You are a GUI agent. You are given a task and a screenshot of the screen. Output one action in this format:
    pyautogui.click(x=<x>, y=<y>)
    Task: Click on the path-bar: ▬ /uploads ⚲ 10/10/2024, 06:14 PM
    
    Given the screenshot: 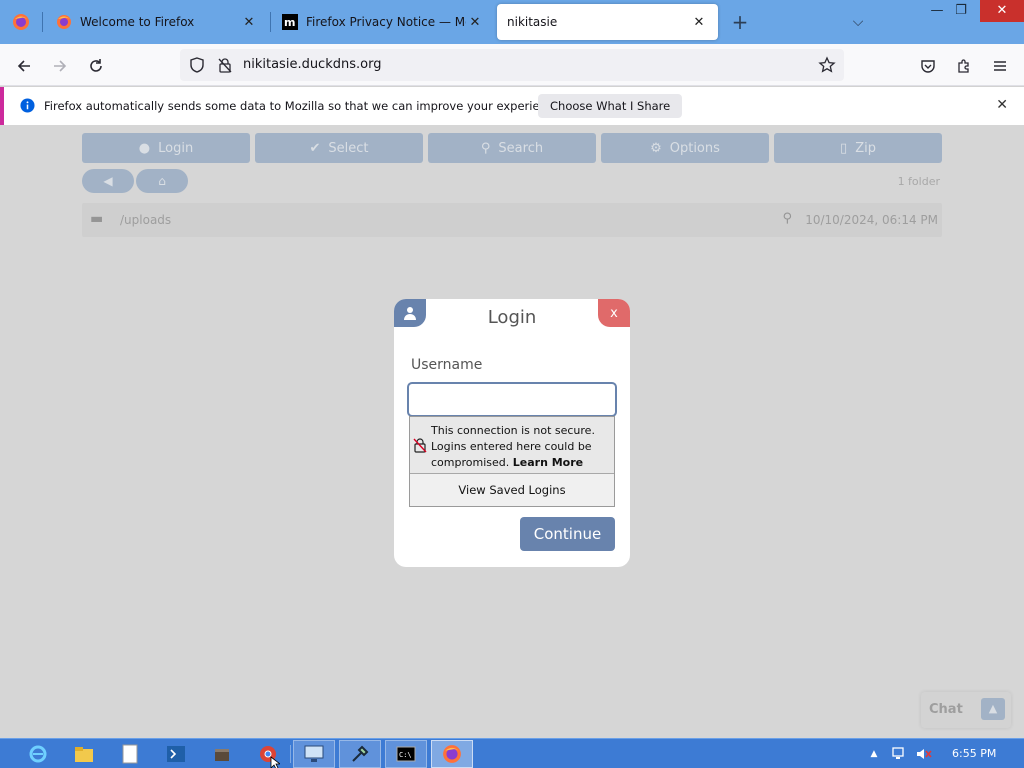 What is the action you would take?
    pyautogui.click(x=512, y=220)
    